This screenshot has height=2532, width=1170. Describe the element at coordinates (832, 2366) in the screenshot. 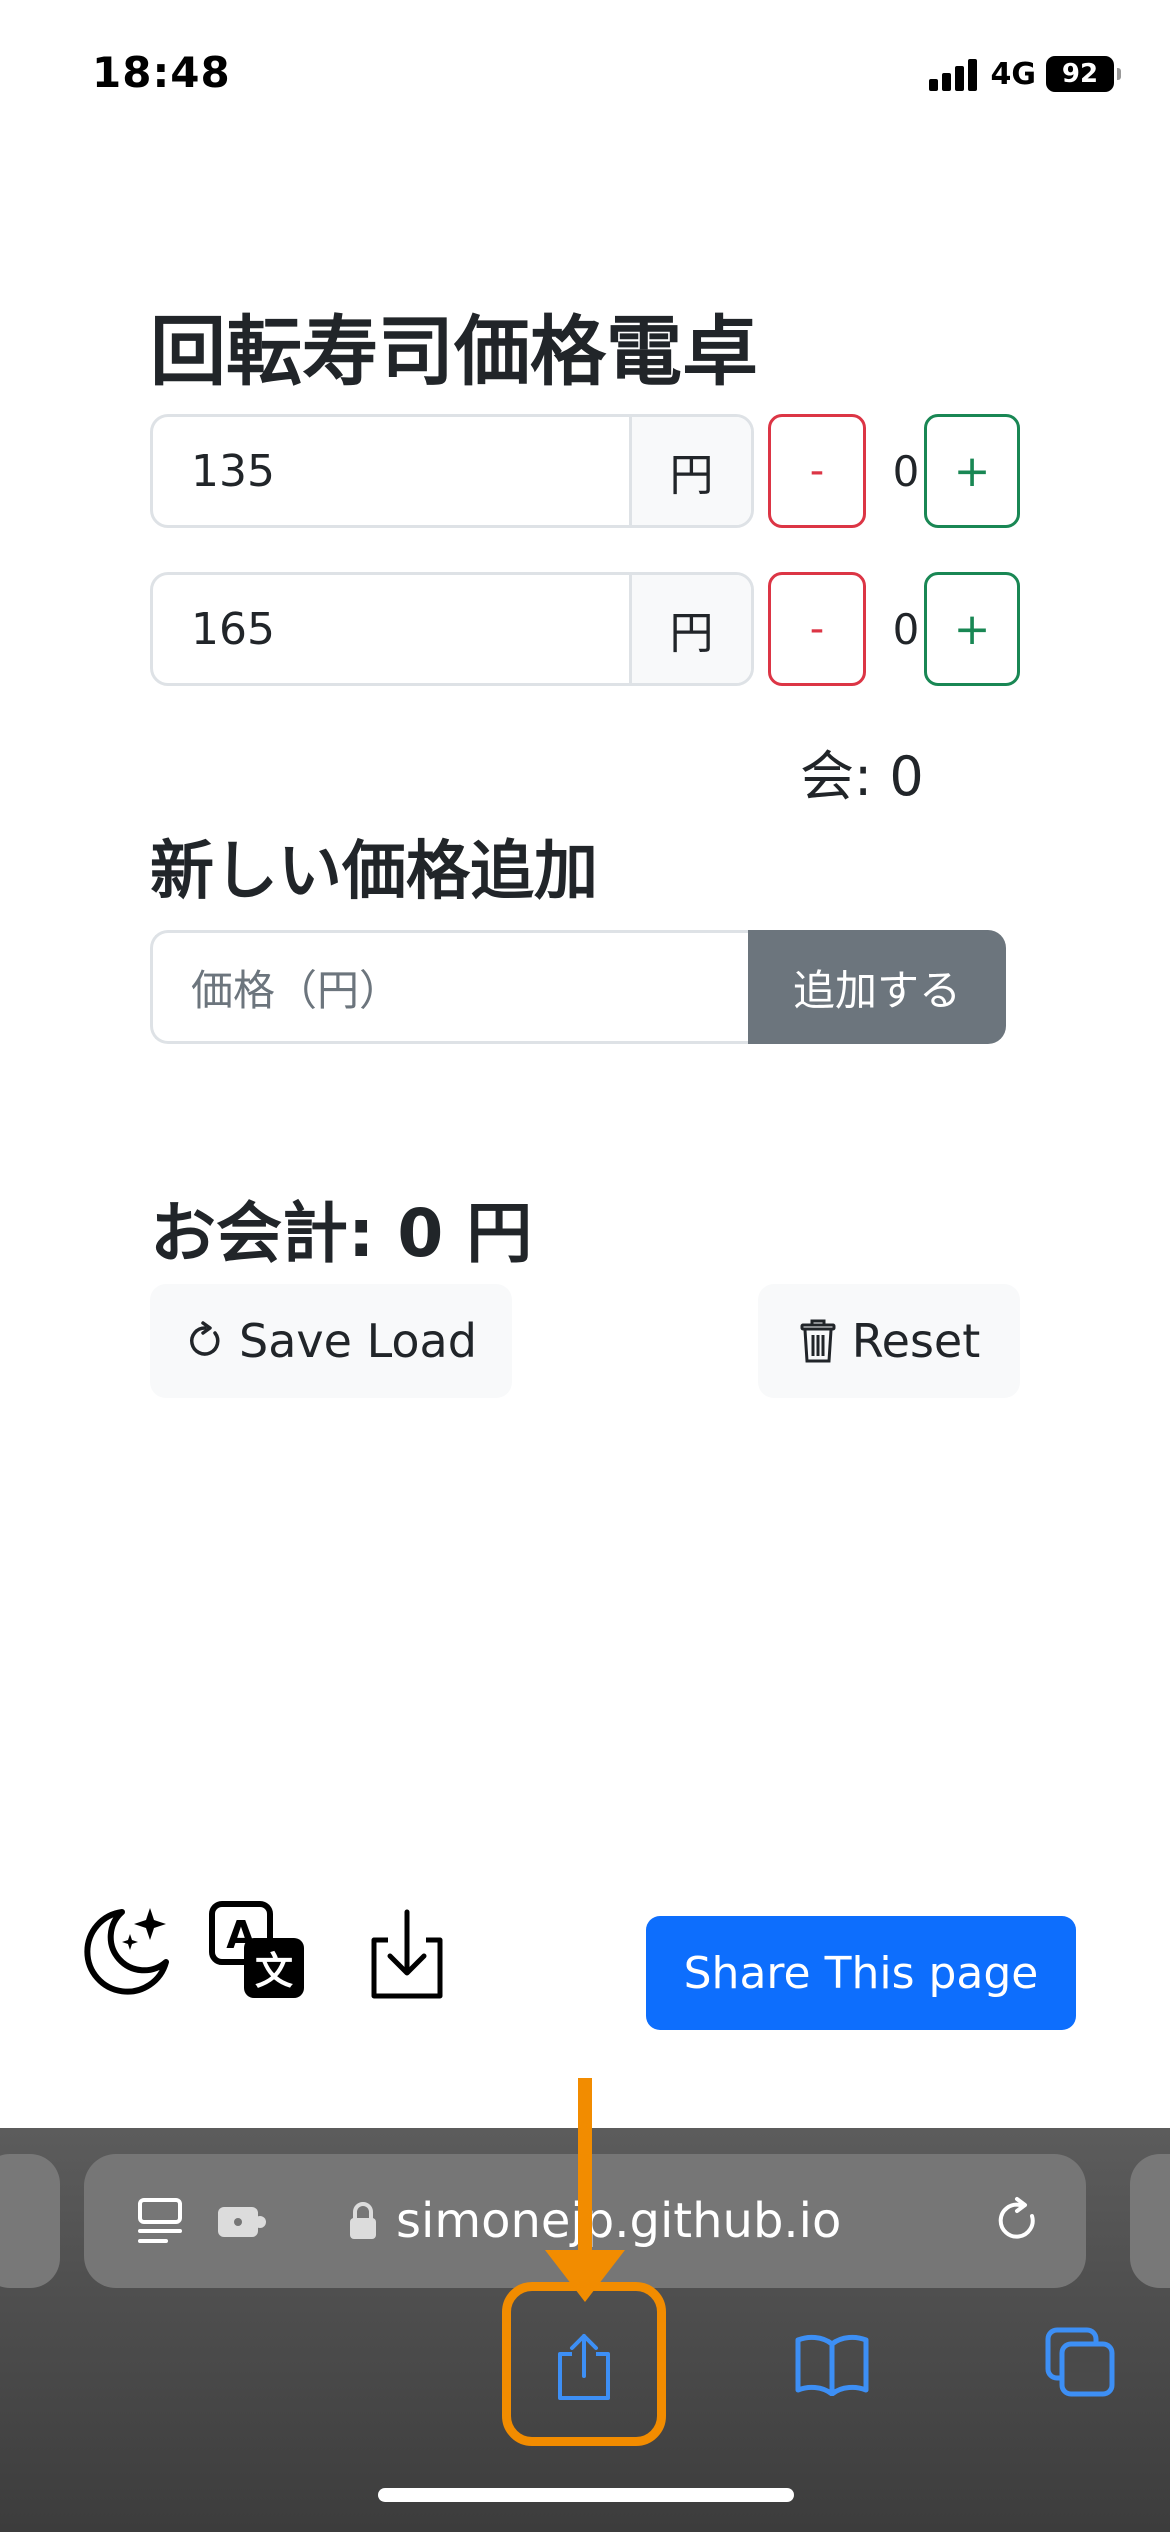

I see `bookmarks-icon` at that location.